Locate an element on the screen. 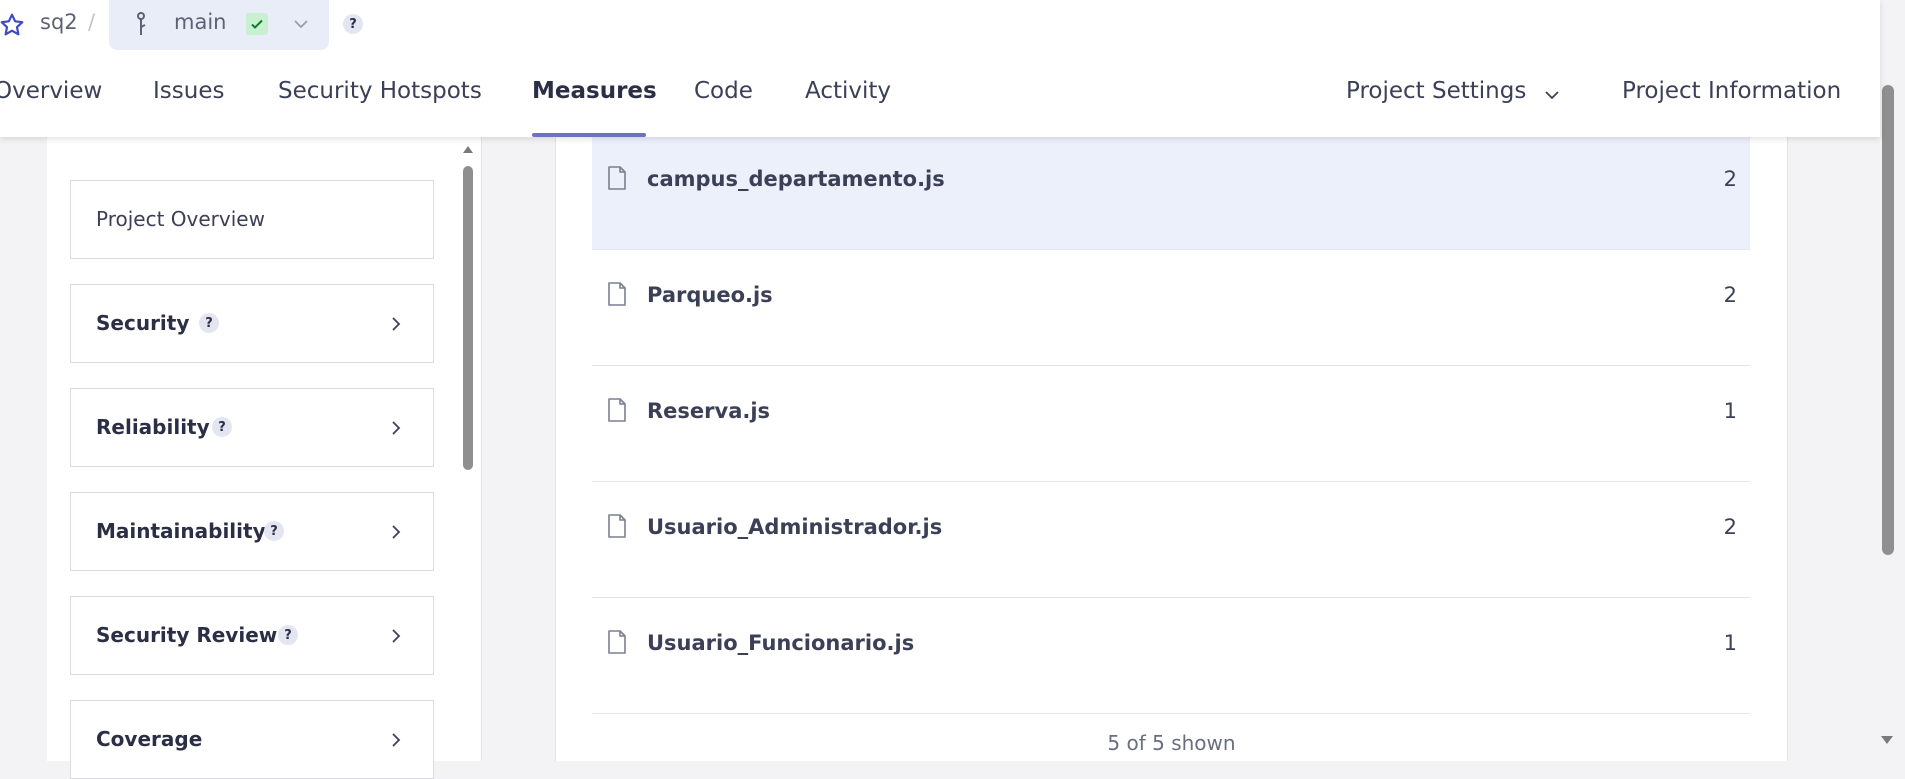  project-settings-menu: Project Settings is located at coordinates (1436, 91).